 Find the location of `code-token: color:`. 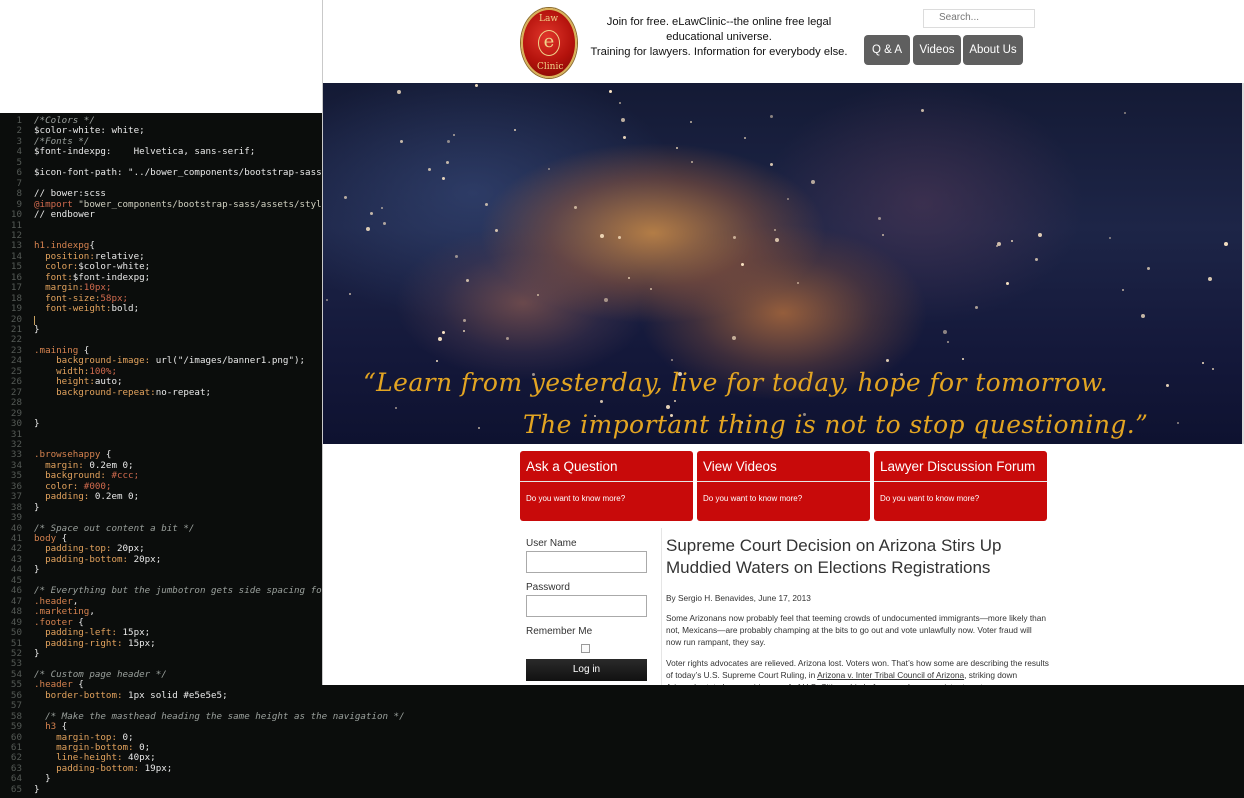

code-token: color: is located at coordinates (59, 486).